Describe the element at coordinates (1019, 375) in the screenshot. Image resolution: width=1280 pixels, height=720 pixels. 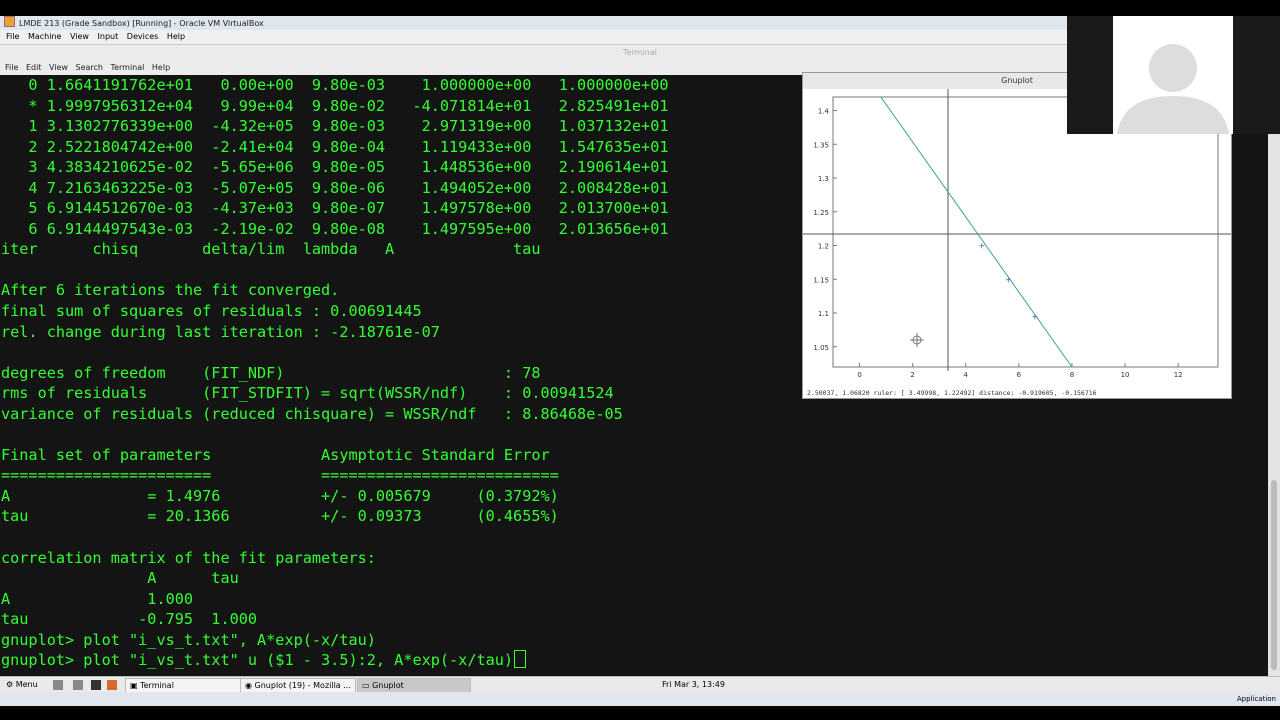
I see `x-tick-label: 6` at that location.